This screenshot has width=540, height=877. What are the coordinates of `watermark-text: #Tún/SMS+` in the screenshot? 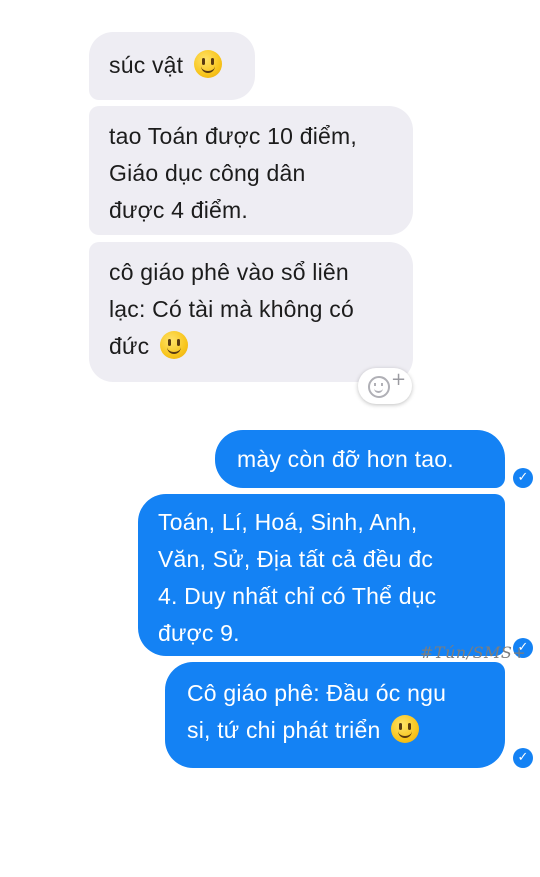 It's located at (473, 652).